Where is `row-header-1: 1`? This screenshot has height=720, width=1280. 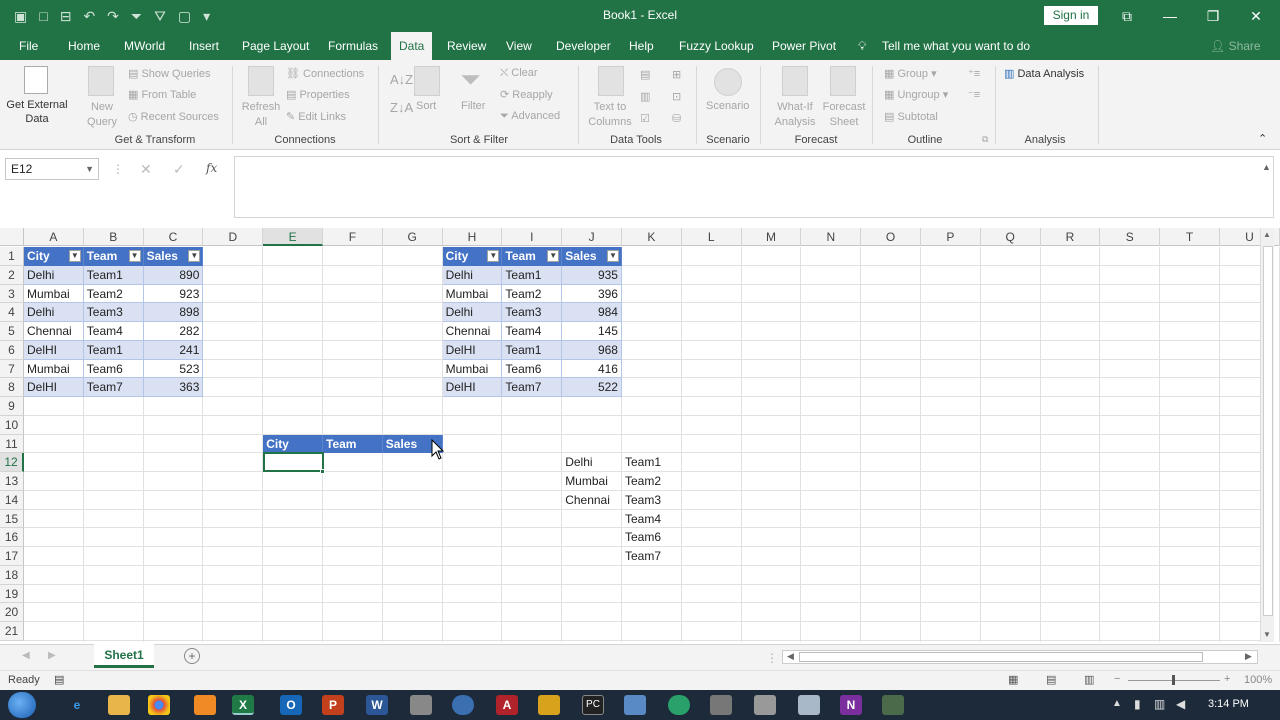
row-header-1: 1 is located at coordinates (12, 256).